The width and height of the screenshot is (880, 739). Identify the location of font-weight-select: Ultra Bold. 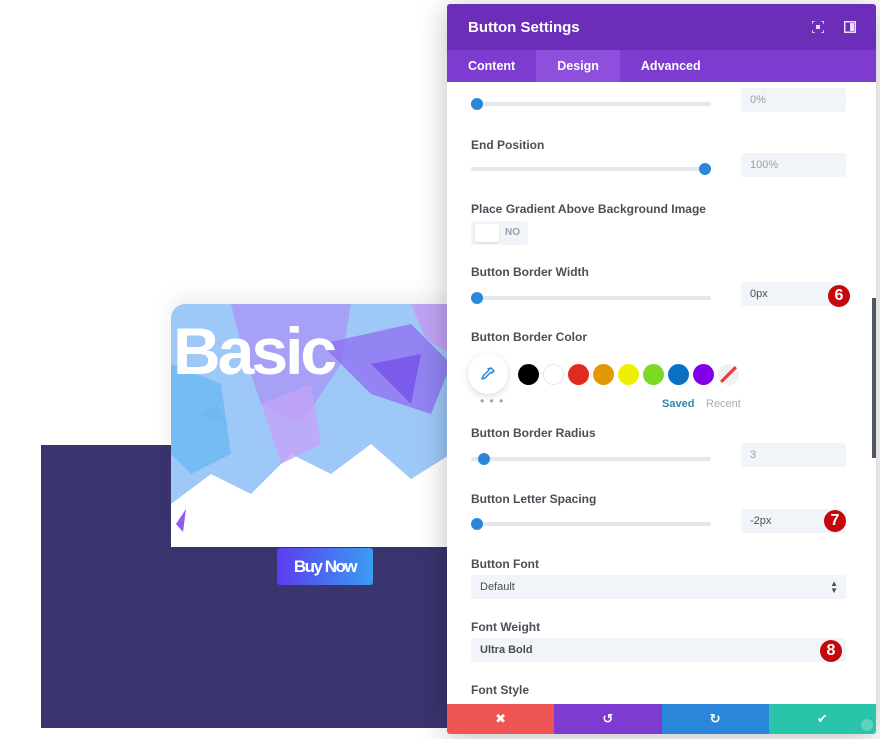
(658, 650).